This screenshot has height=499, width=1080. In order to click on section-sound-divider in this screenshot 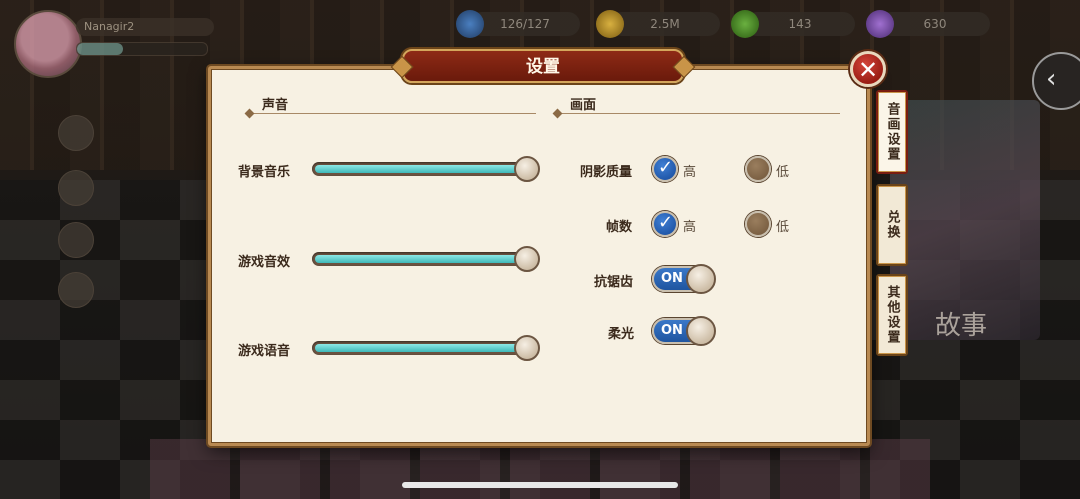, I will do `click(393, 113)`.